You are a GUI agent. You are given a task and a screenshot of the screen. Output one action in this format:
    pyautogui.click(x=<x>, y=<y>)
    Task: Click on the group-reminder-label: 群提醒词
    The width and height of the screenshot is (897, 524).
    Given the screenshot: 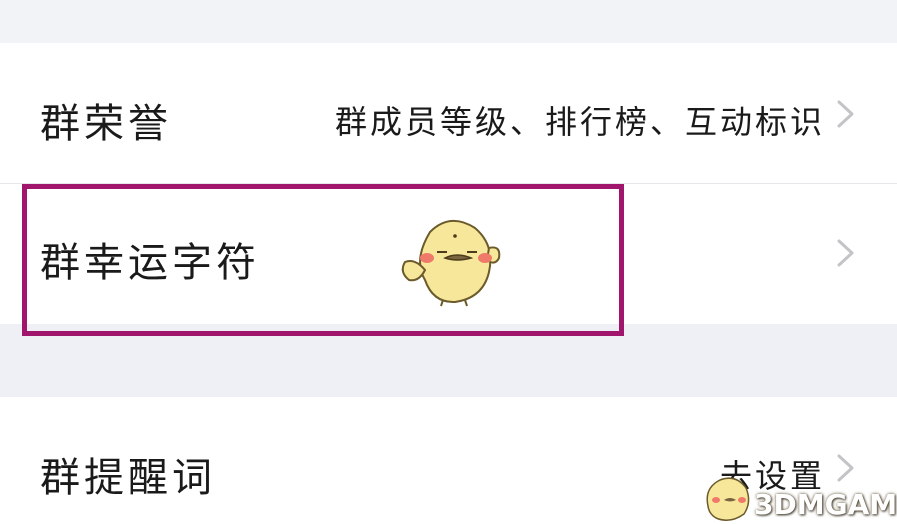 What is the action you would take?
    pyautogui.click(x=128, y=478)
    